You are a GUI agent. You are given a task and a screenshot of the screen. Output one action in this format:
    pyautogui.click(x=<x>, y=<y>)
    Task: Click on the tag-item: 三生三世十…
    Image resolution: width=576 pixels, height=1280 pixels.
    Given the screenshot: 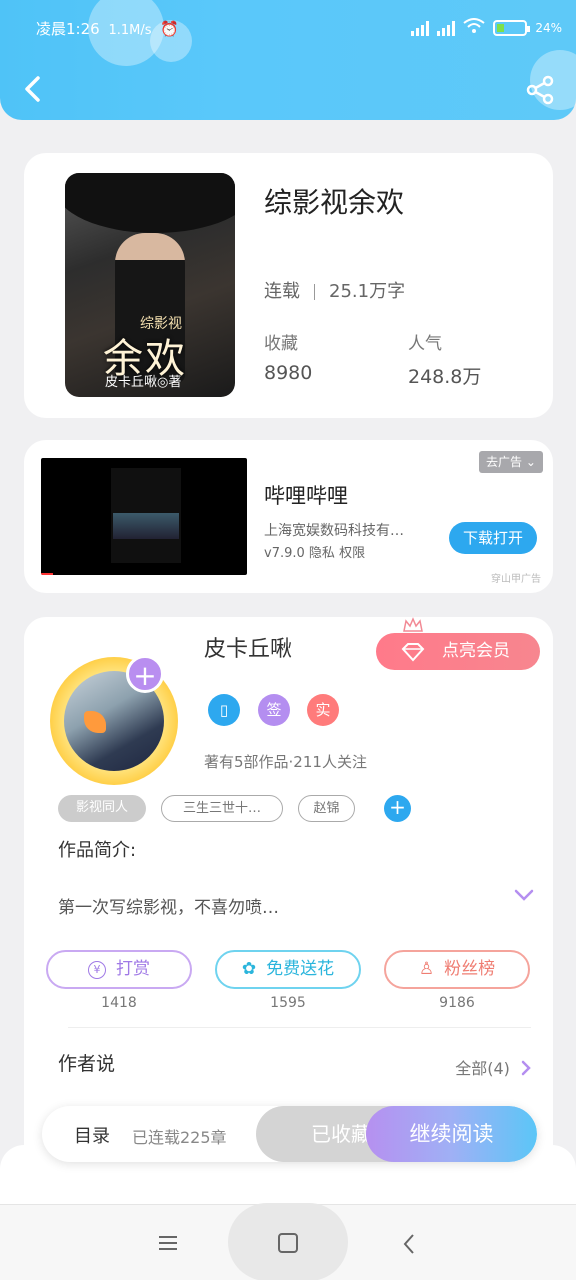 What is the action you would take?
    pyautogui.click(x=222, y=808)
    